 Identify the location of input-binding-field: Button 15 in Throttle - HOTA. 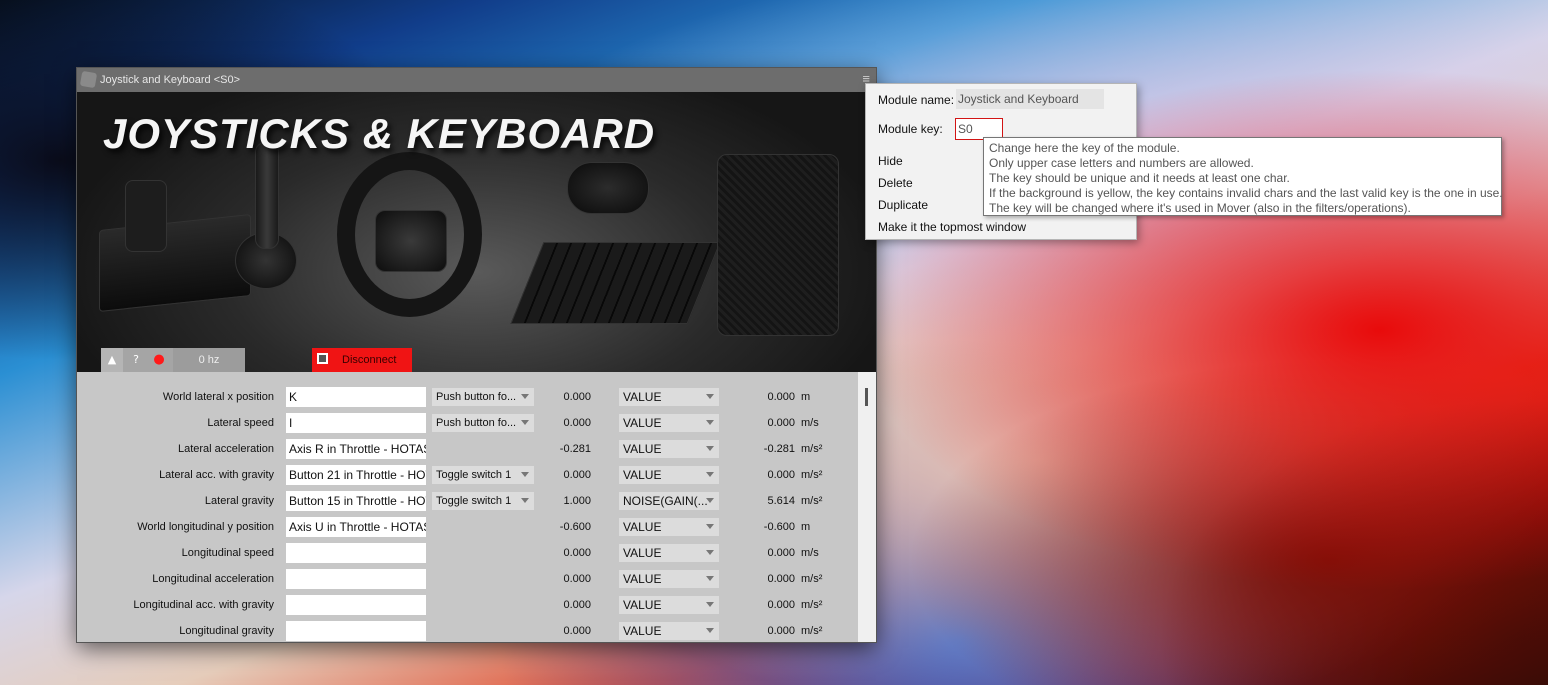
(356, 501).